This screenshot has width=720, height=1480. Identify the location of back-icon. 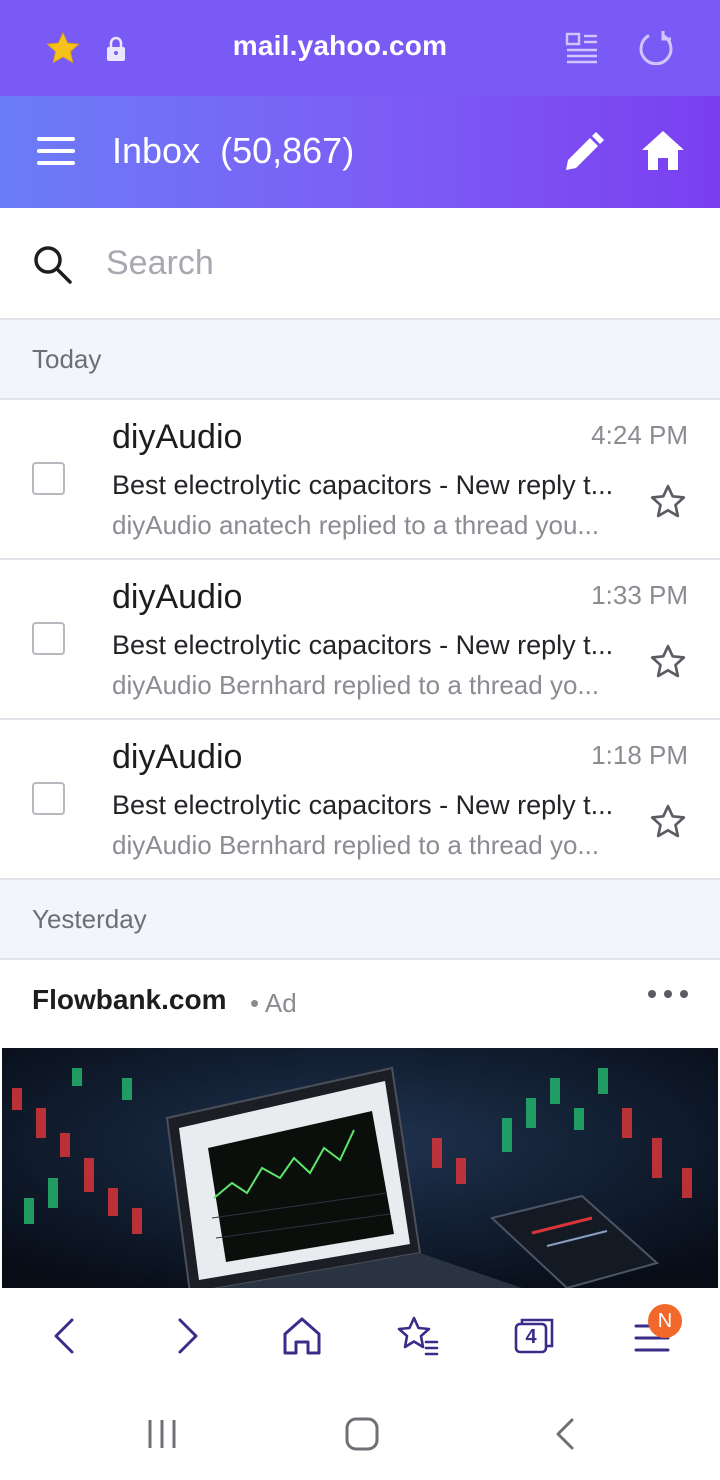
(66, 1336).